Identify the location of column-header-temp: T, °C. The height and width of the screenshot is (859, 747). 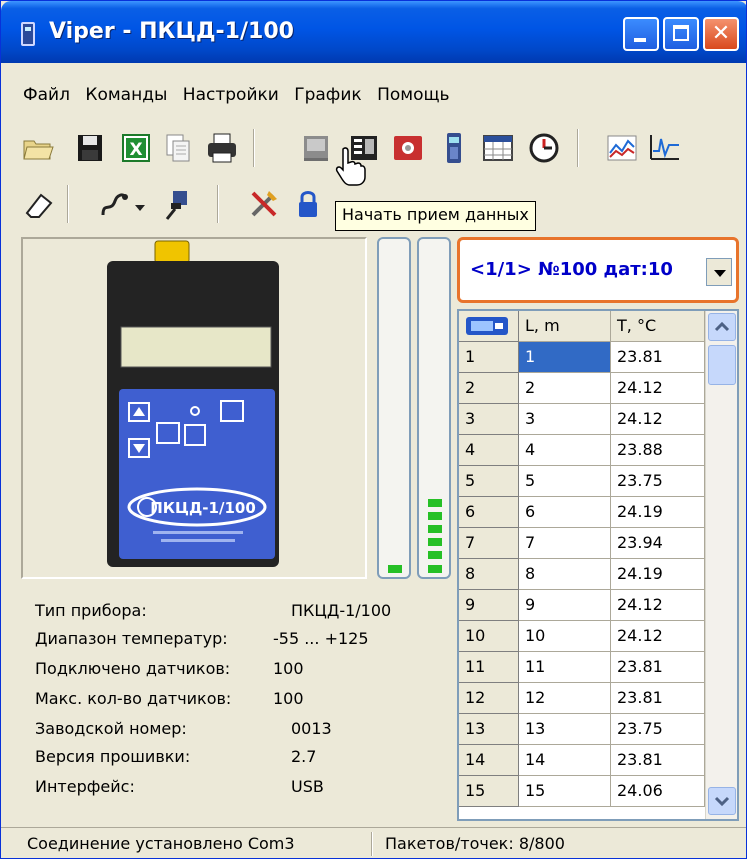
(658, 326).